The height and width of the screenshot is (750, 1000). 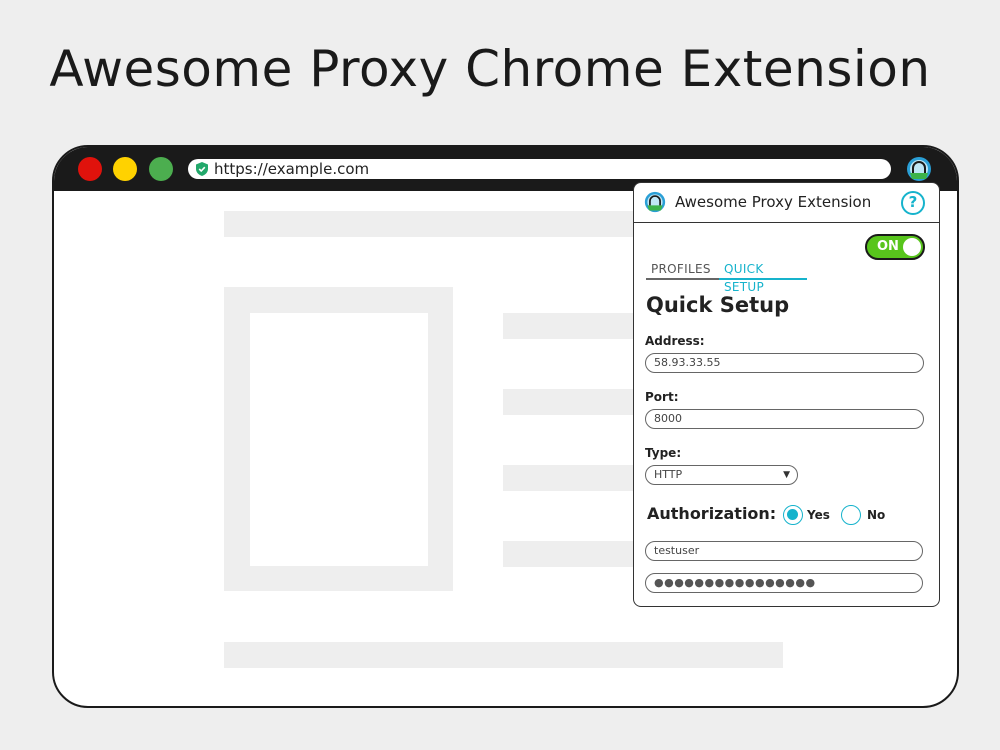 What do you see at coordinates (763, 277) in the screenshot?
I see `tab-quick-setup: QUICK SETUP` at bounding box center [763, 277].